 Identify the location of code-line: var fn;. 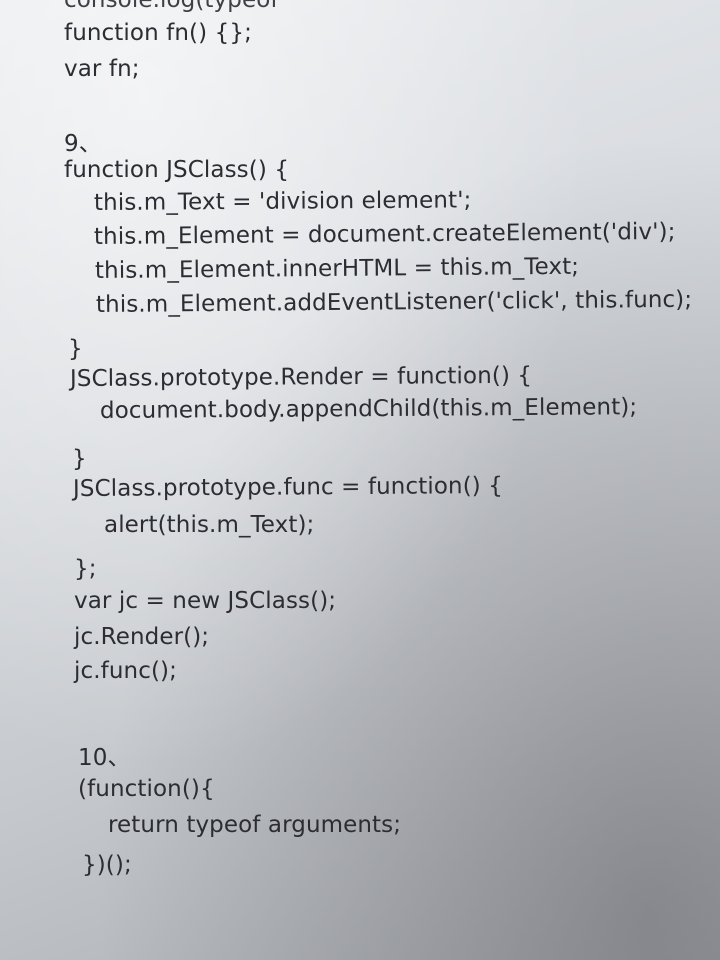
(102, 69).